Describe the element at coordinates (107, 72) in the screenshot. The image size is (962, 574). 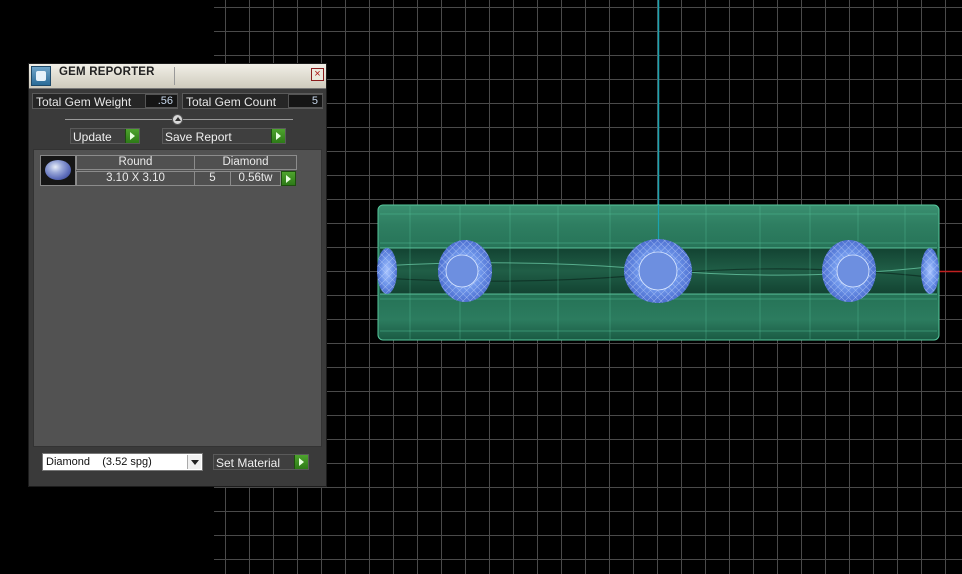
I see `panel-title: GEM REPORTER` at that location.